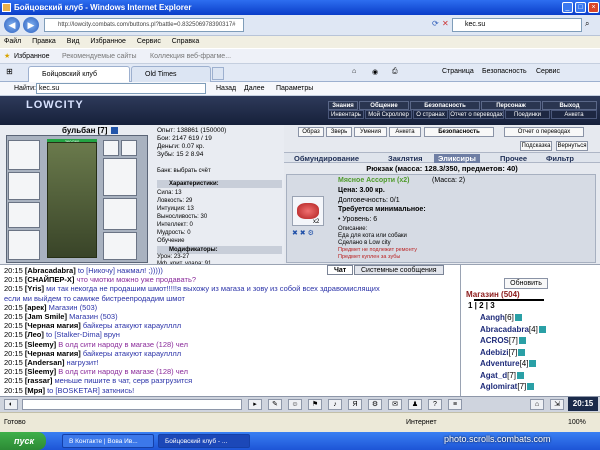  I want to click on user-name: Aangh, so click(492, 317).